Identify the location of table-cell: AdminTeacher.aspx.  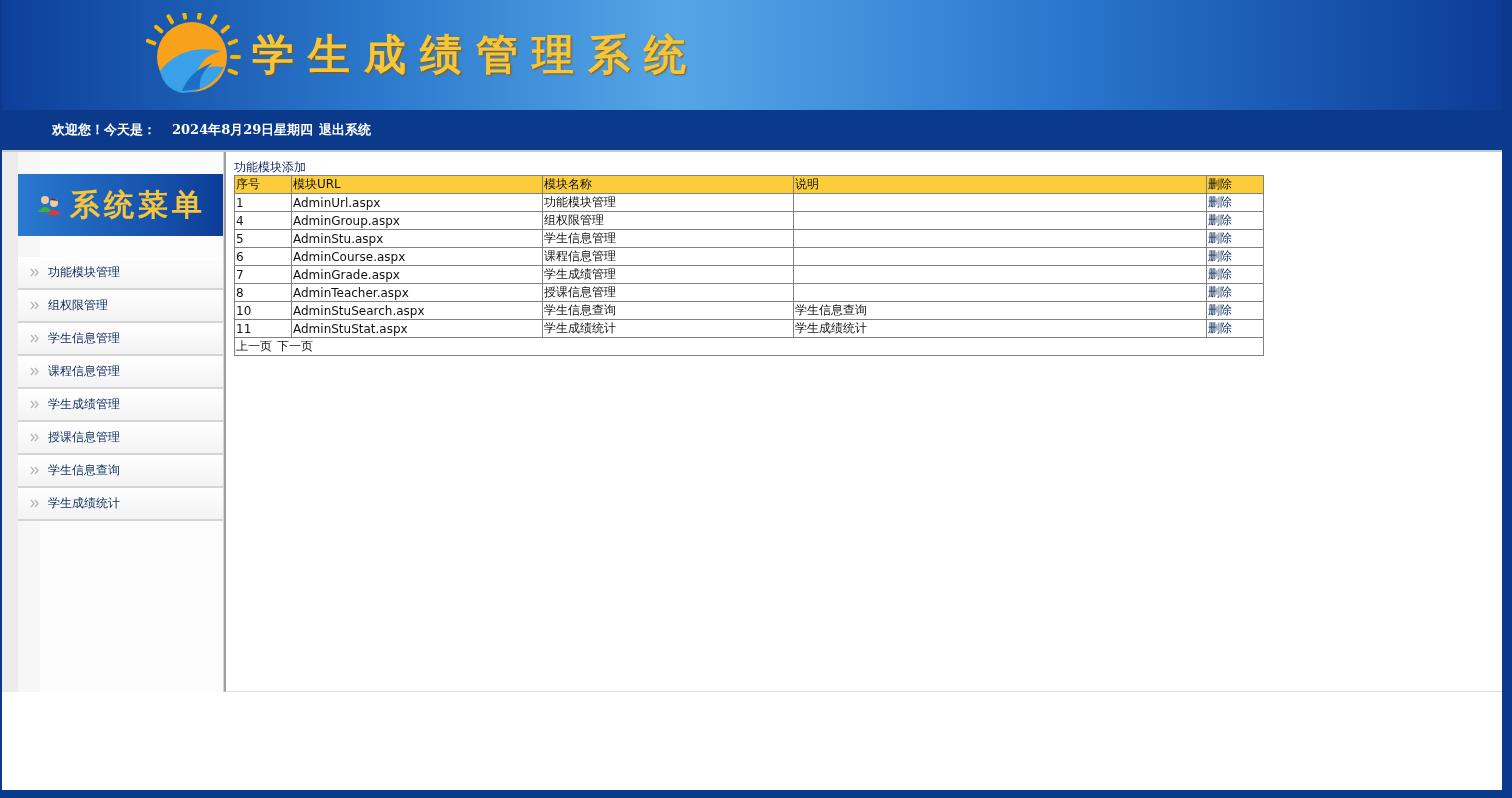
(351, 292).